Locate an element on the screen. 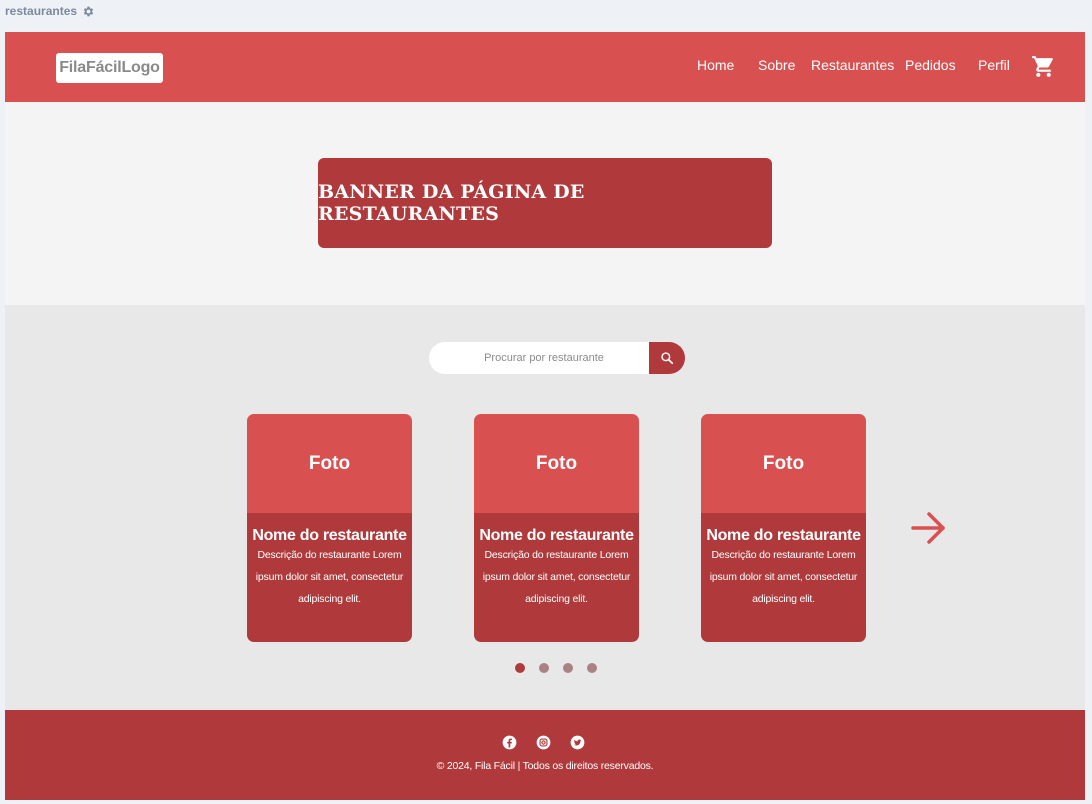 This screenshot has height=804, width=1092. frame-label: restaurantes is located at coordinates (50, 11).